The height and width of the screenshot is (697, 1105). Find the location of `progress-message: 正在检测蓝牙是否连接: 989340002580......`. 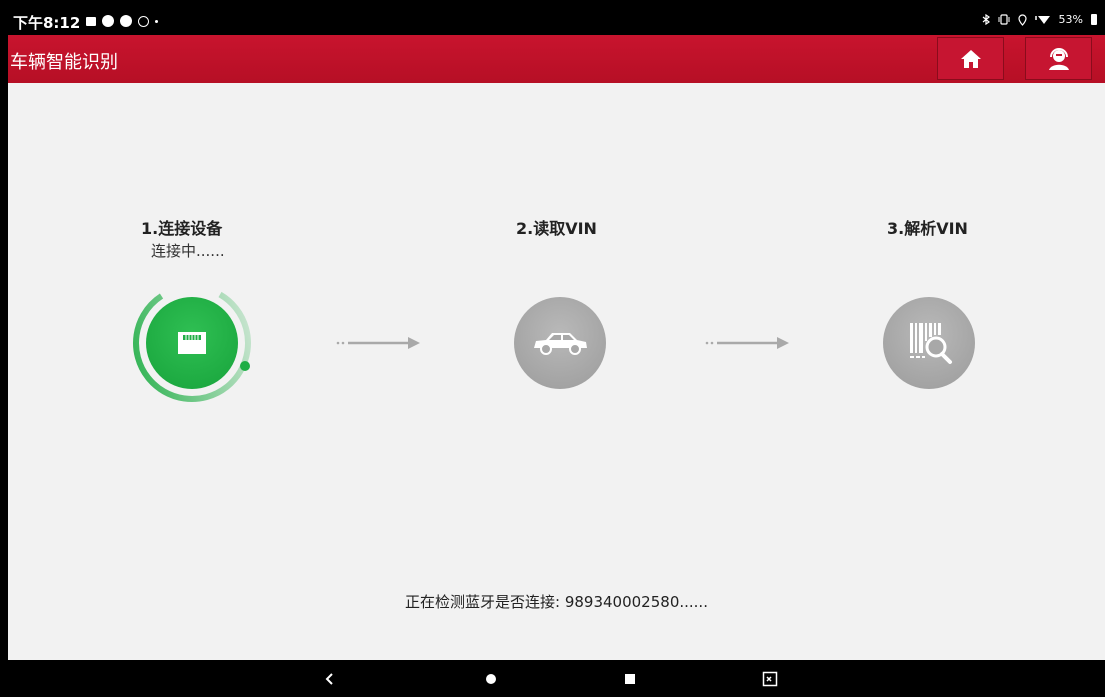

progress-message: 正在检测蓝牙是否连接: 989340002580...... is located at coordinates (556, 602).